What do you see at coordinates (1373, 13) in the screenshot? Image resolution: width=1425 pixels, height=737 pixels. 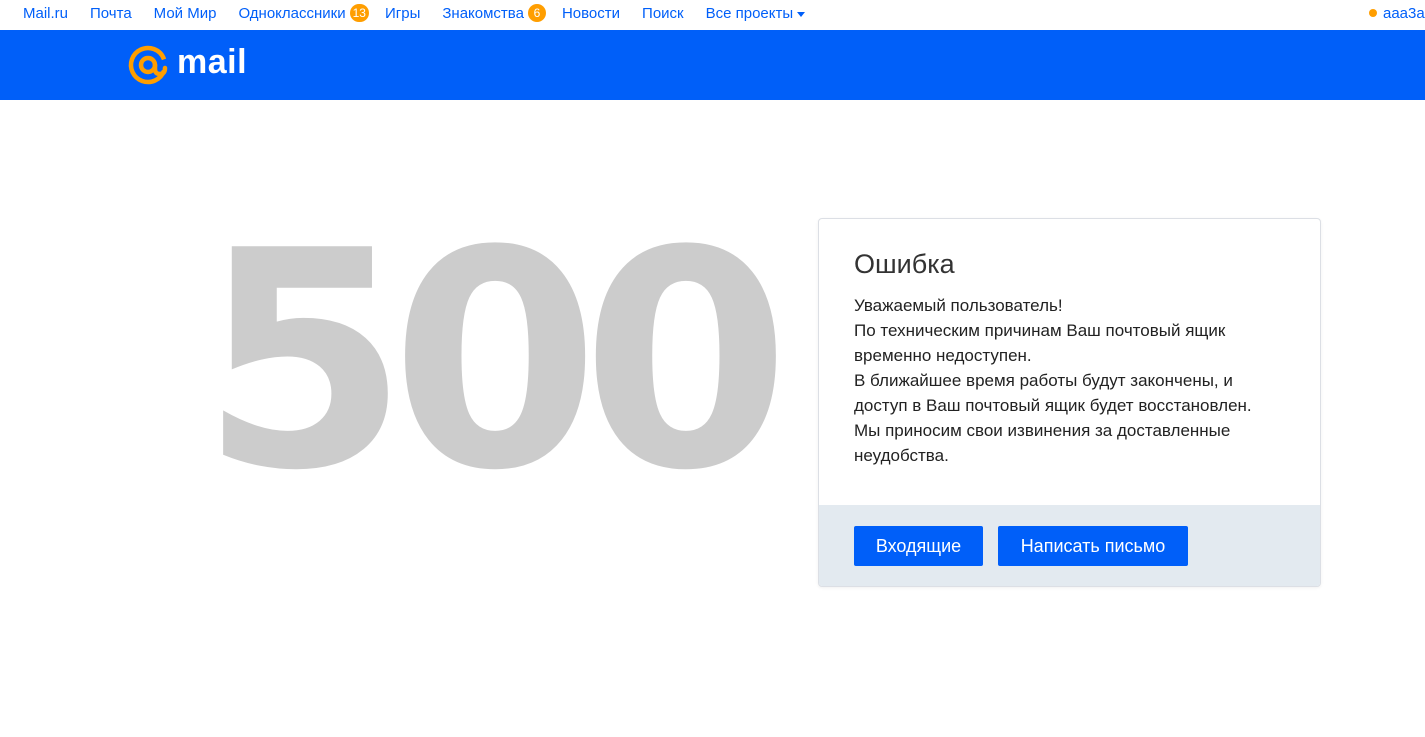 I see `online-status-icon` at bounding box center [1373, 13].